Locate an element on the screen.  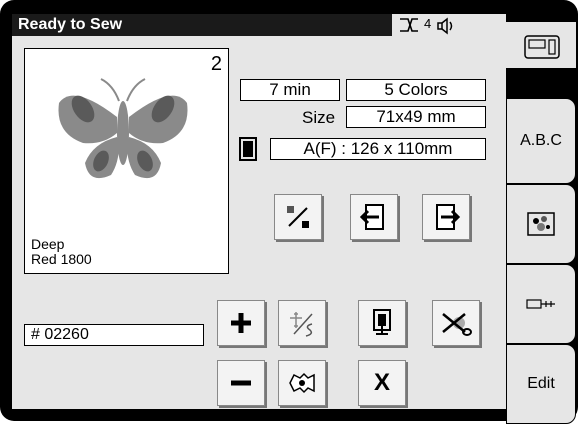
trial-button is located at coordinates (298, 217).